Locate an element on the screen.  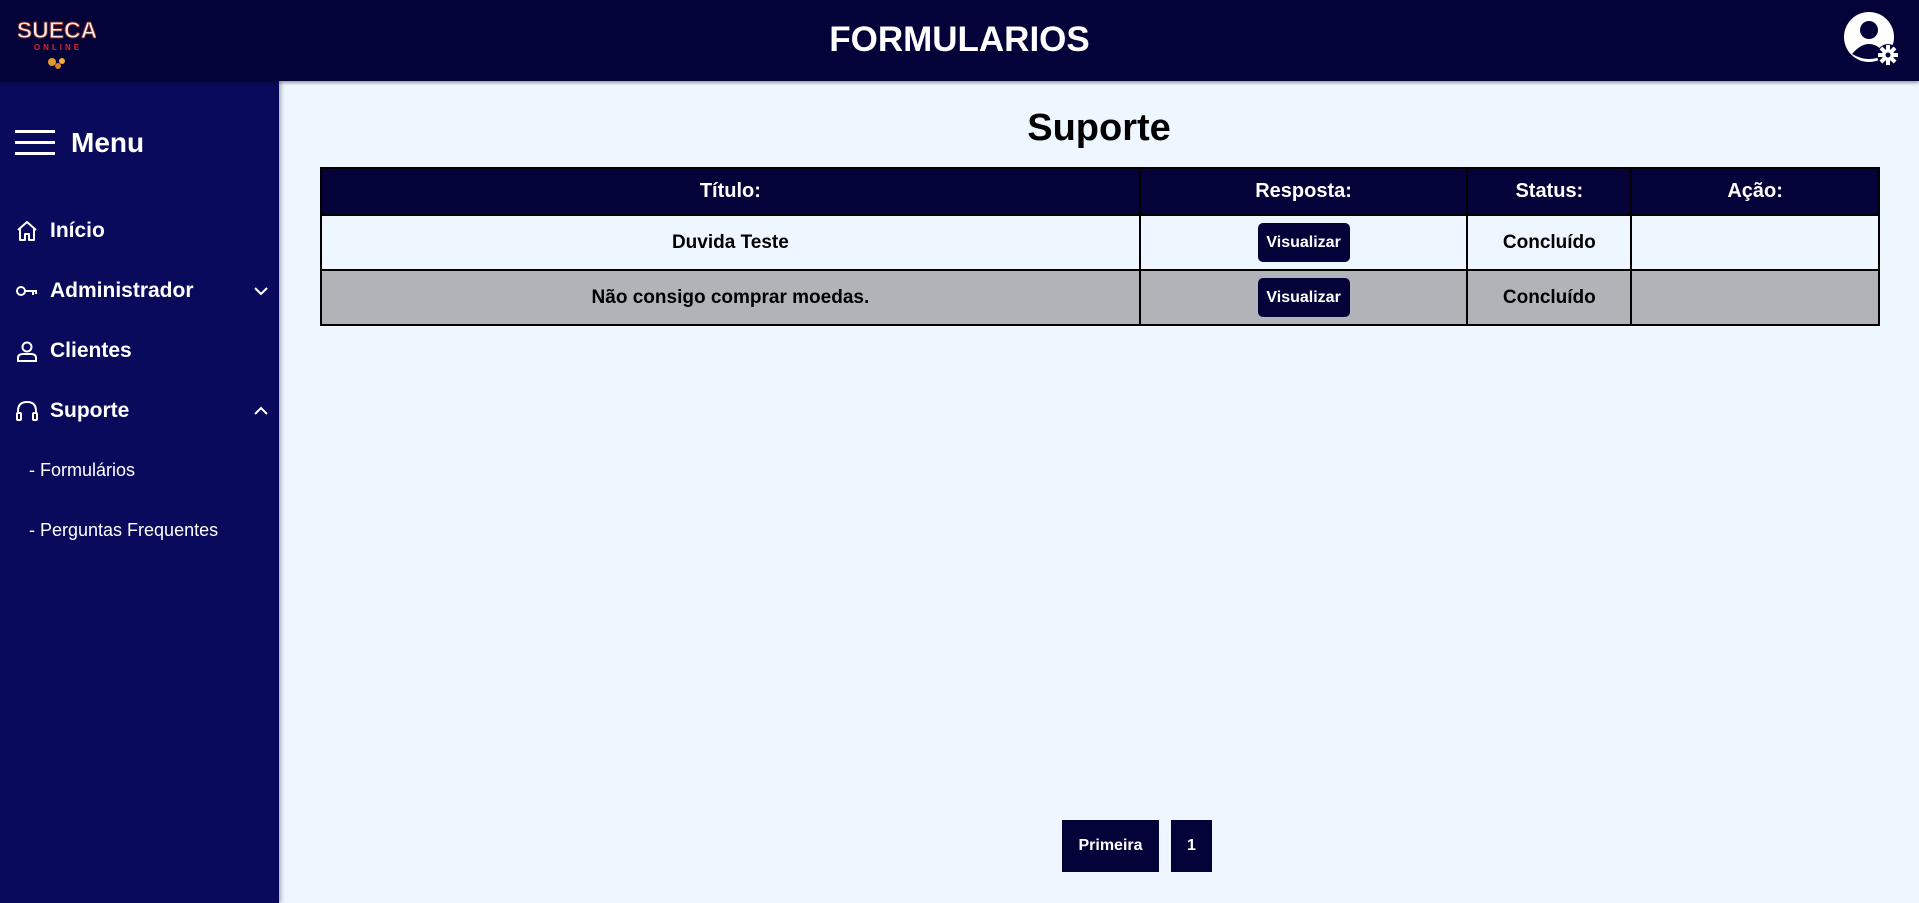
sidebar-item-inicio: Início is located at coordinates (141, 231).